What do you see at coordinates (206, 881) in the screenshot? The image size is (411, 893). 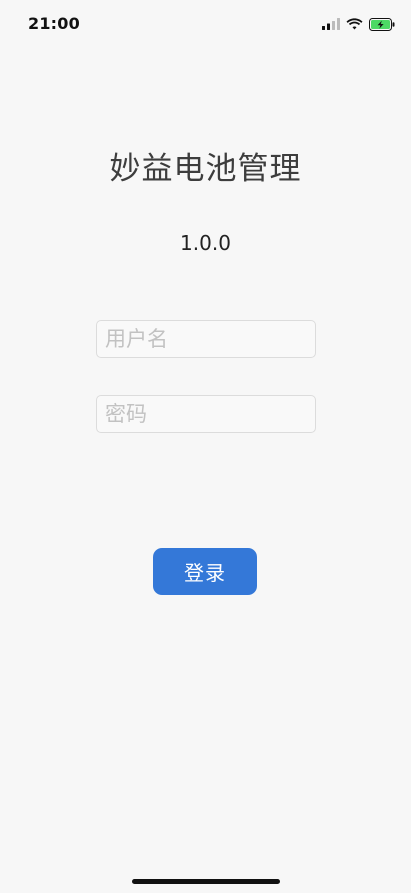 I see `home-indicator` at bounding box center [206, 881].